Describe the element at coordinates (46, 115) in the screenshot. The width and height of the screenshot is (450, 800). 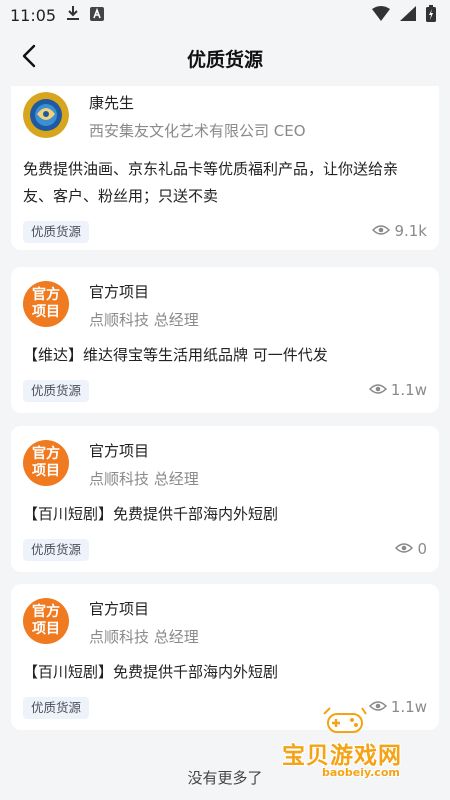
I see `avatar` at that location.